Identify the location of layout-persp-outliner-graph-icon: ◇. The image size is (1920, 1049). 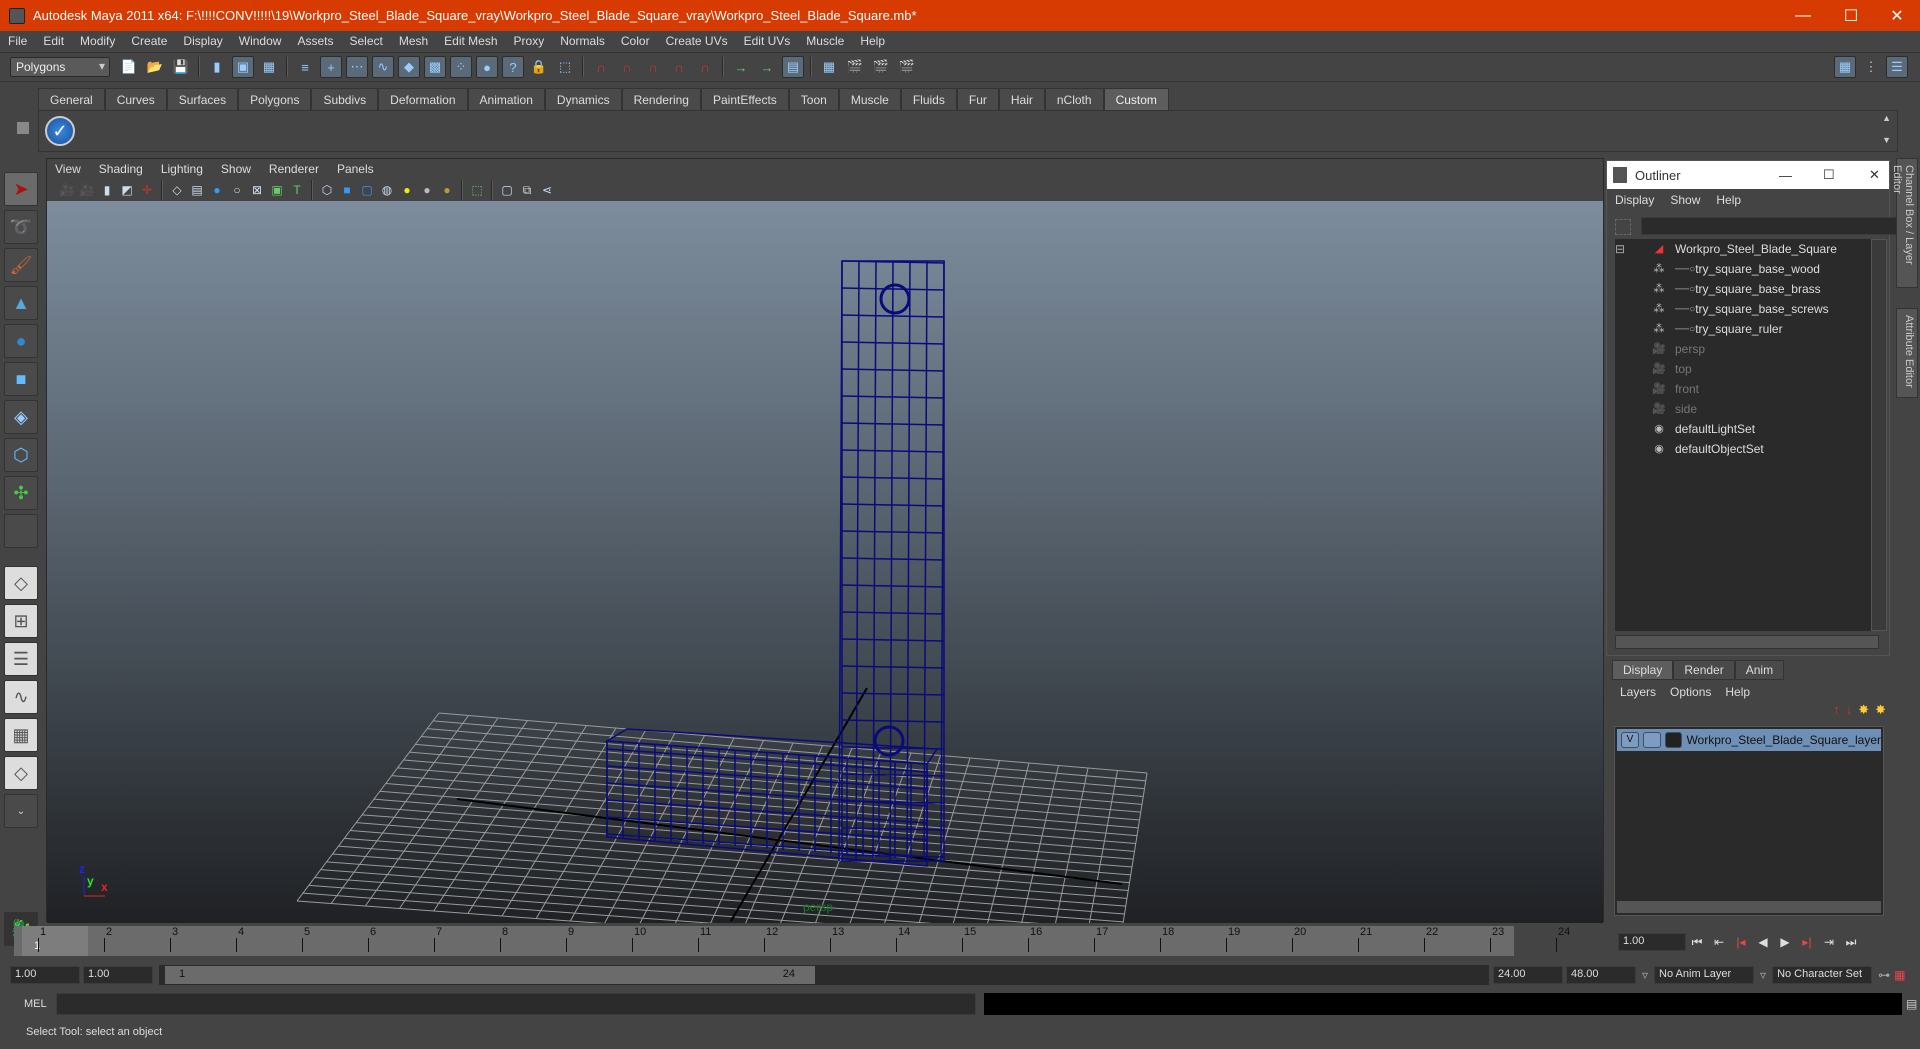
(21, 773).